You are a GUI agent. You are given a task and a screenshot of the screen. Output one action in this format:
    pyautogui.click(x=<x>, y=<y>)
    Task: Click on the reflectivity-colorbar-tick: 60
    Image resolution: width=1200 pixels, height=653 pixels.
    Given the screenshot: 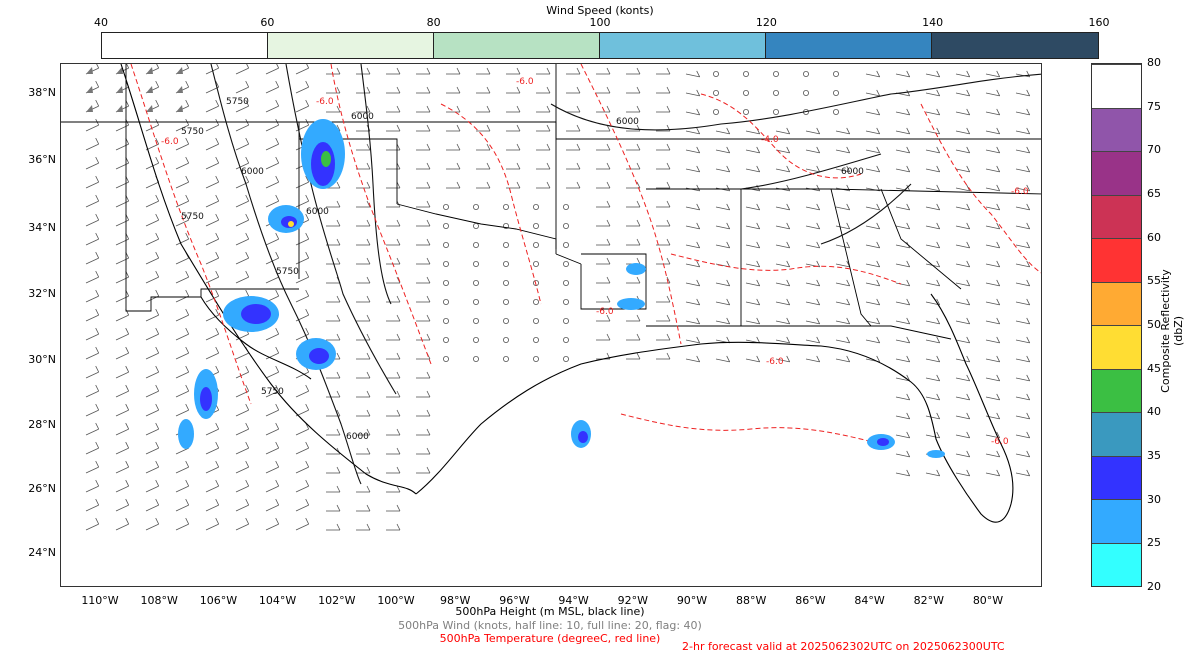 What is the action you would take?
    pyautogui.click(x=1154, y=237)
    